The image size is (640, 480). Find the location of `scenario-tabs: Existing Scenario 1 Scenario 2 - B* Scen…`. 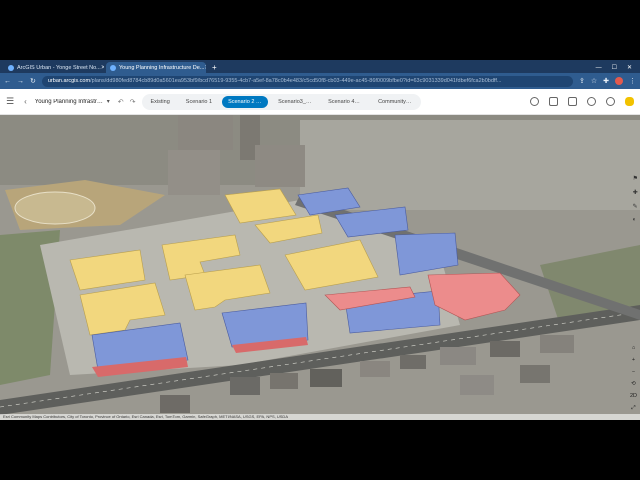

scenario-tabs: Existing Scenario 1 Scenario 2 - B* Scen… is located at coordinates (281, 101).